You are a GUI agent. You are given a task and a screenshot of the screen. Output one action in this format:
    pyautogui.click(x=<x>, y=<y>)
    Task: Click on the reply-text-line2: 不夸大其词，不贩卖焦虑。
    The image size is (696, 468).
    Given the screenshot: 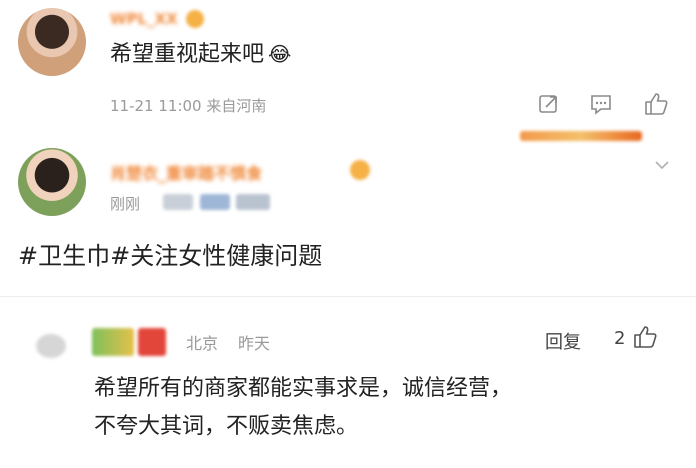 What is the action you would take?
    pyautogui.click(x=226, y=426)
    